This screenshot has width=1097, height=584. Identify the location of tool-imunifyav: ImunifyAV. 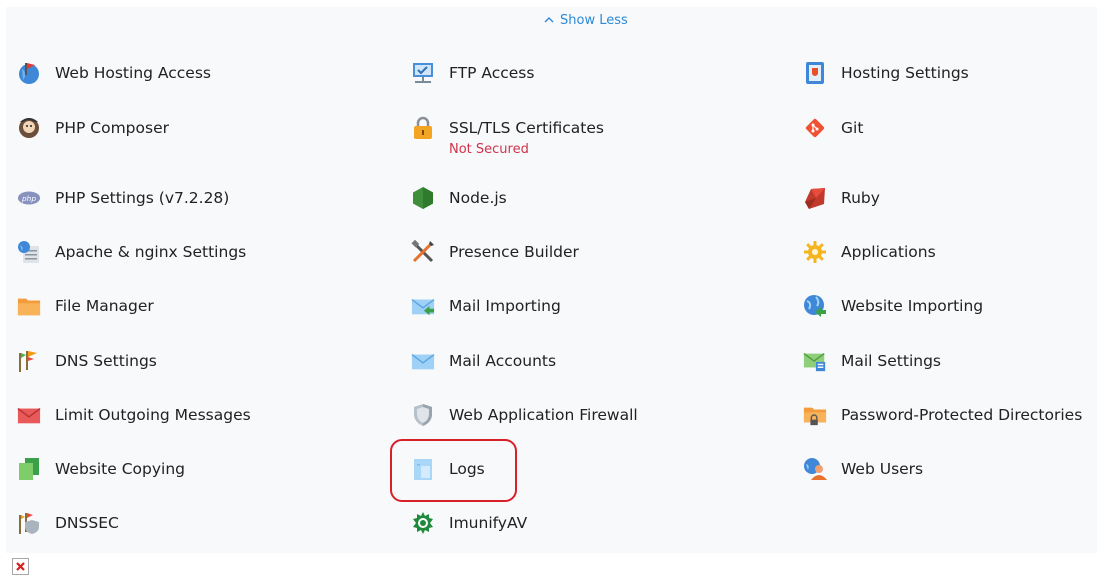
(469, 523).